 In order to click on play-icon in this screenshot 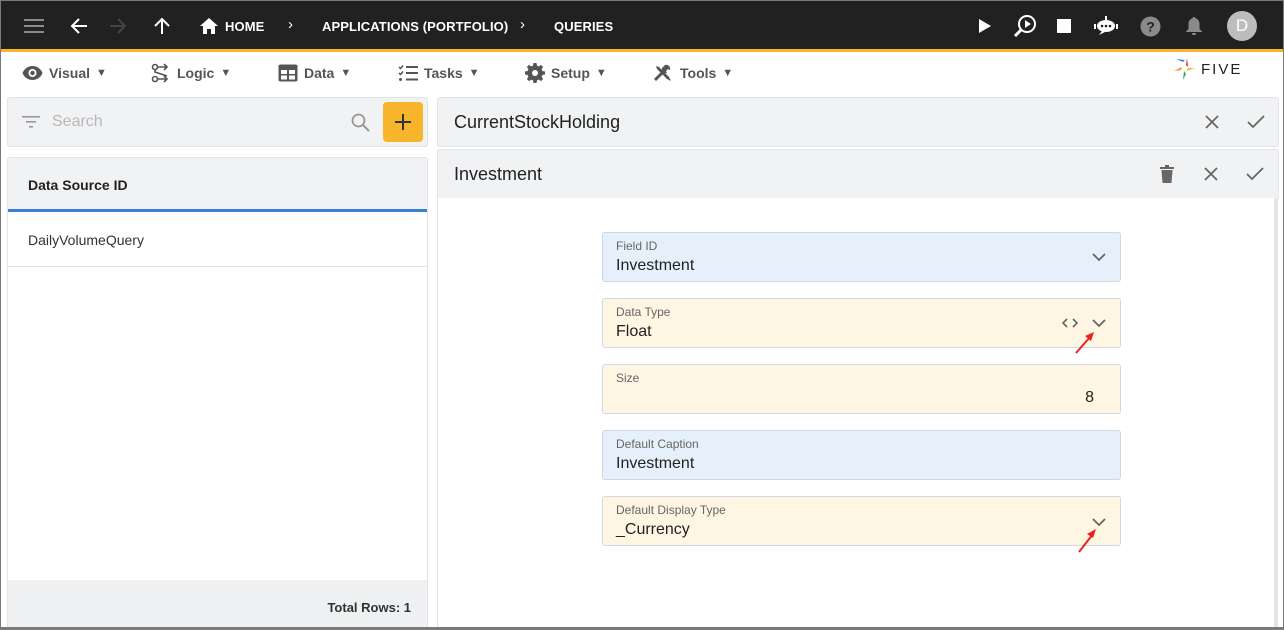, I will do `click(985, 26)`.